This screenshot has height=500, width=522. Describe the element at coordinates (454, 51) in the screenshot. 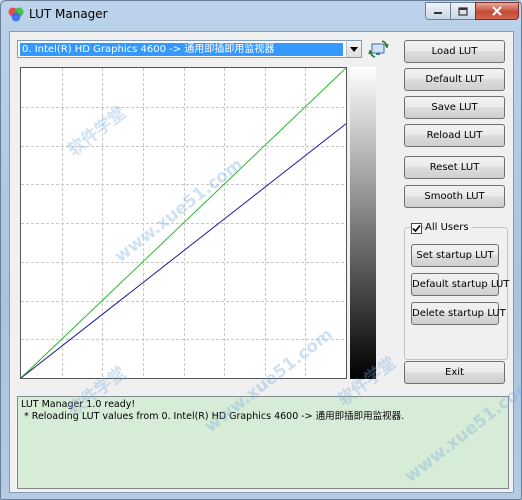

I see `load-lut-button: Load LUT` at that location.